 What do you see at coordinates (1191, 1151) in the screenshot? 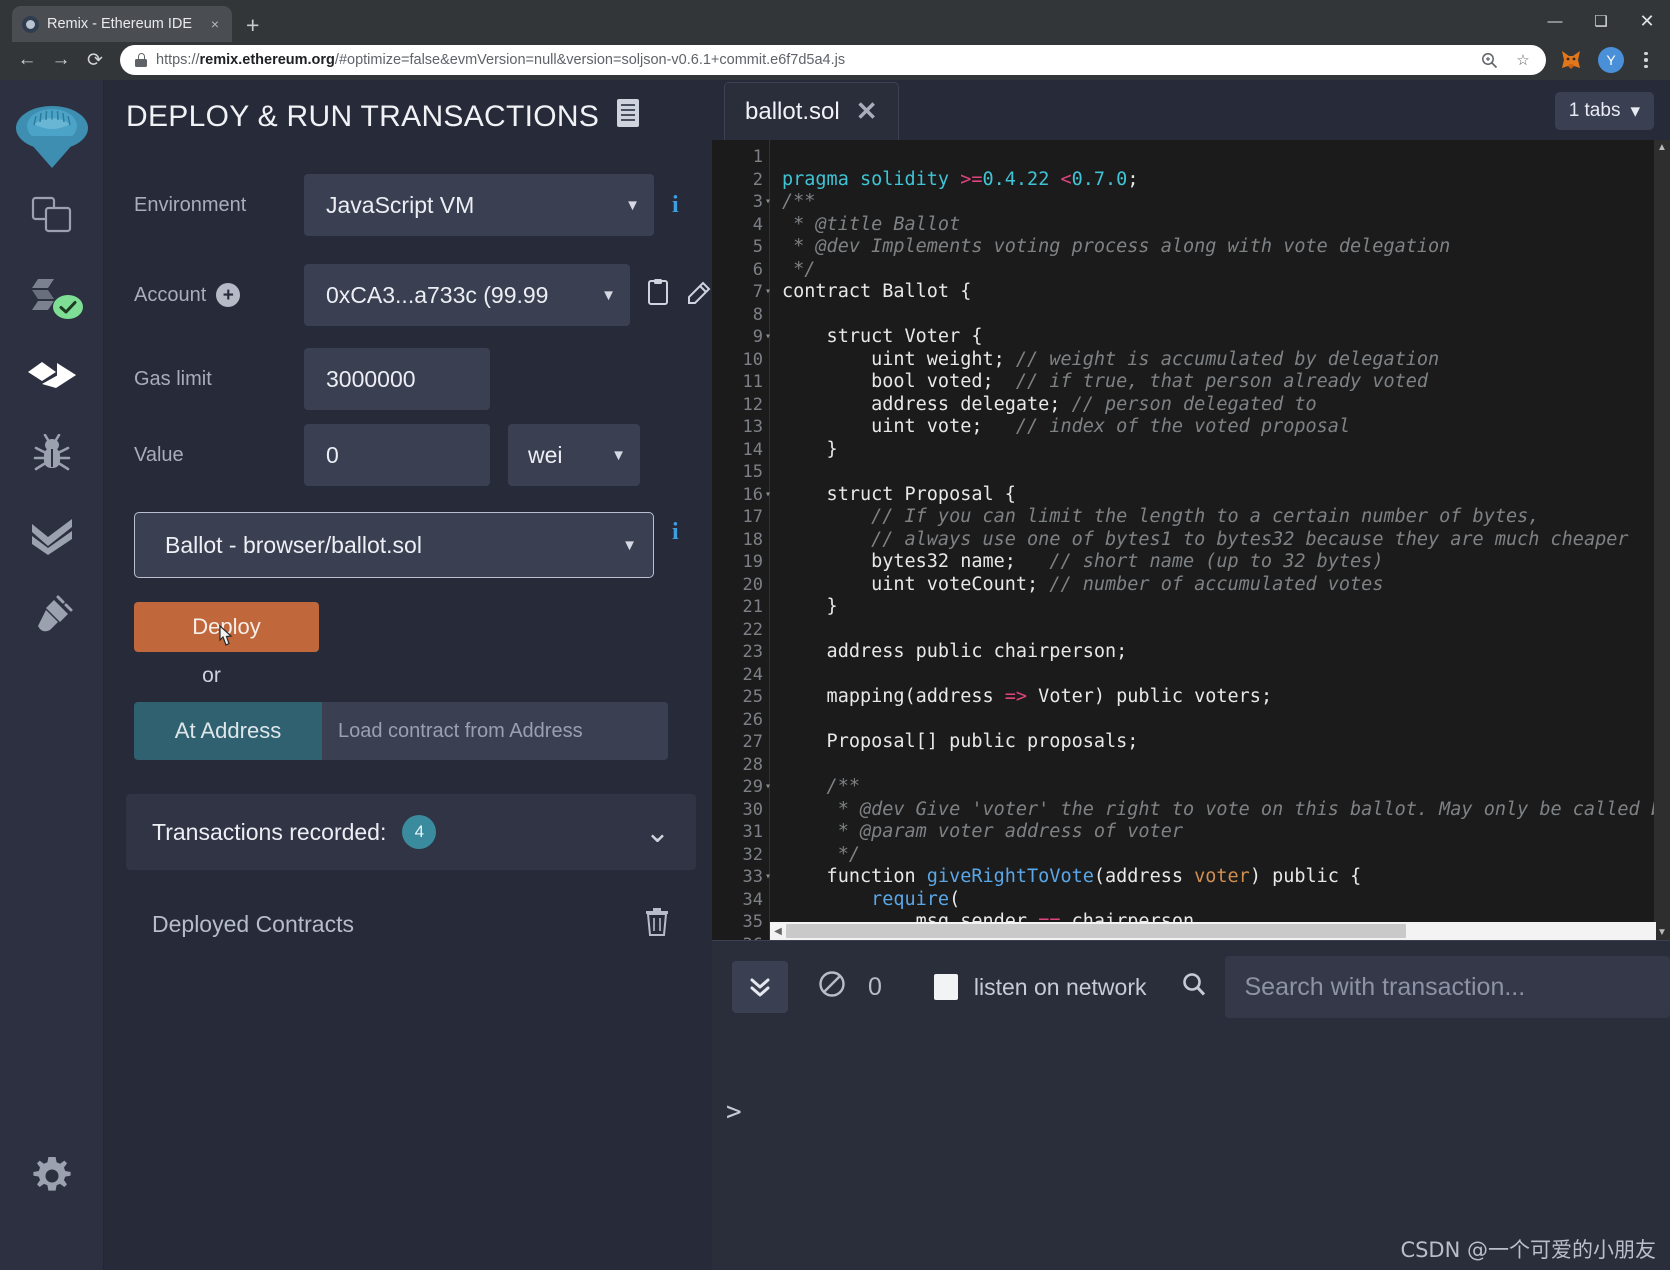
I see `terminal-output: > CSDN @一个可爱的小朋友` at bounding box center [1191, 1151].